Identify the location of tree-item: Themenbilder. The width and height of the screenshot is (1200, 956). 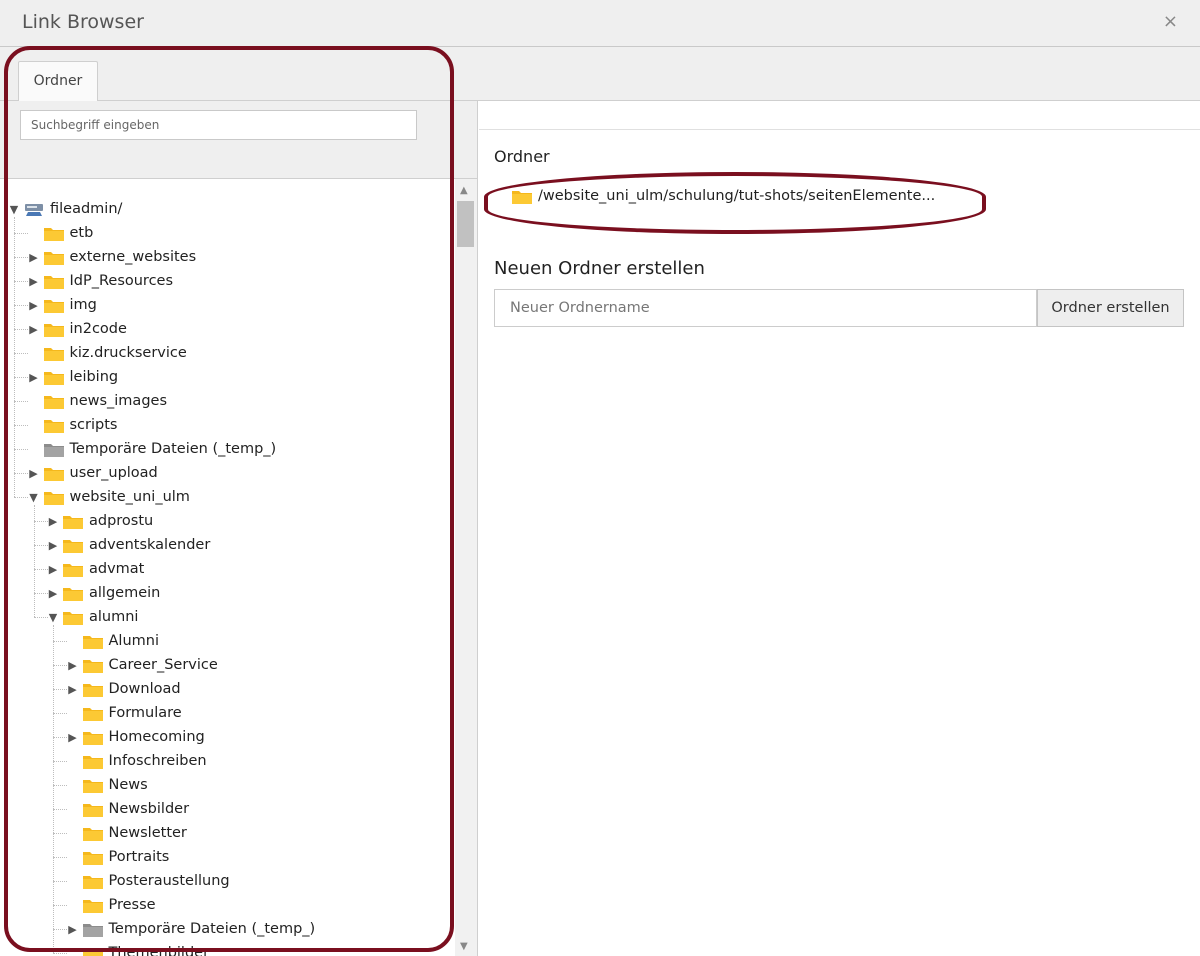
(138, 948).